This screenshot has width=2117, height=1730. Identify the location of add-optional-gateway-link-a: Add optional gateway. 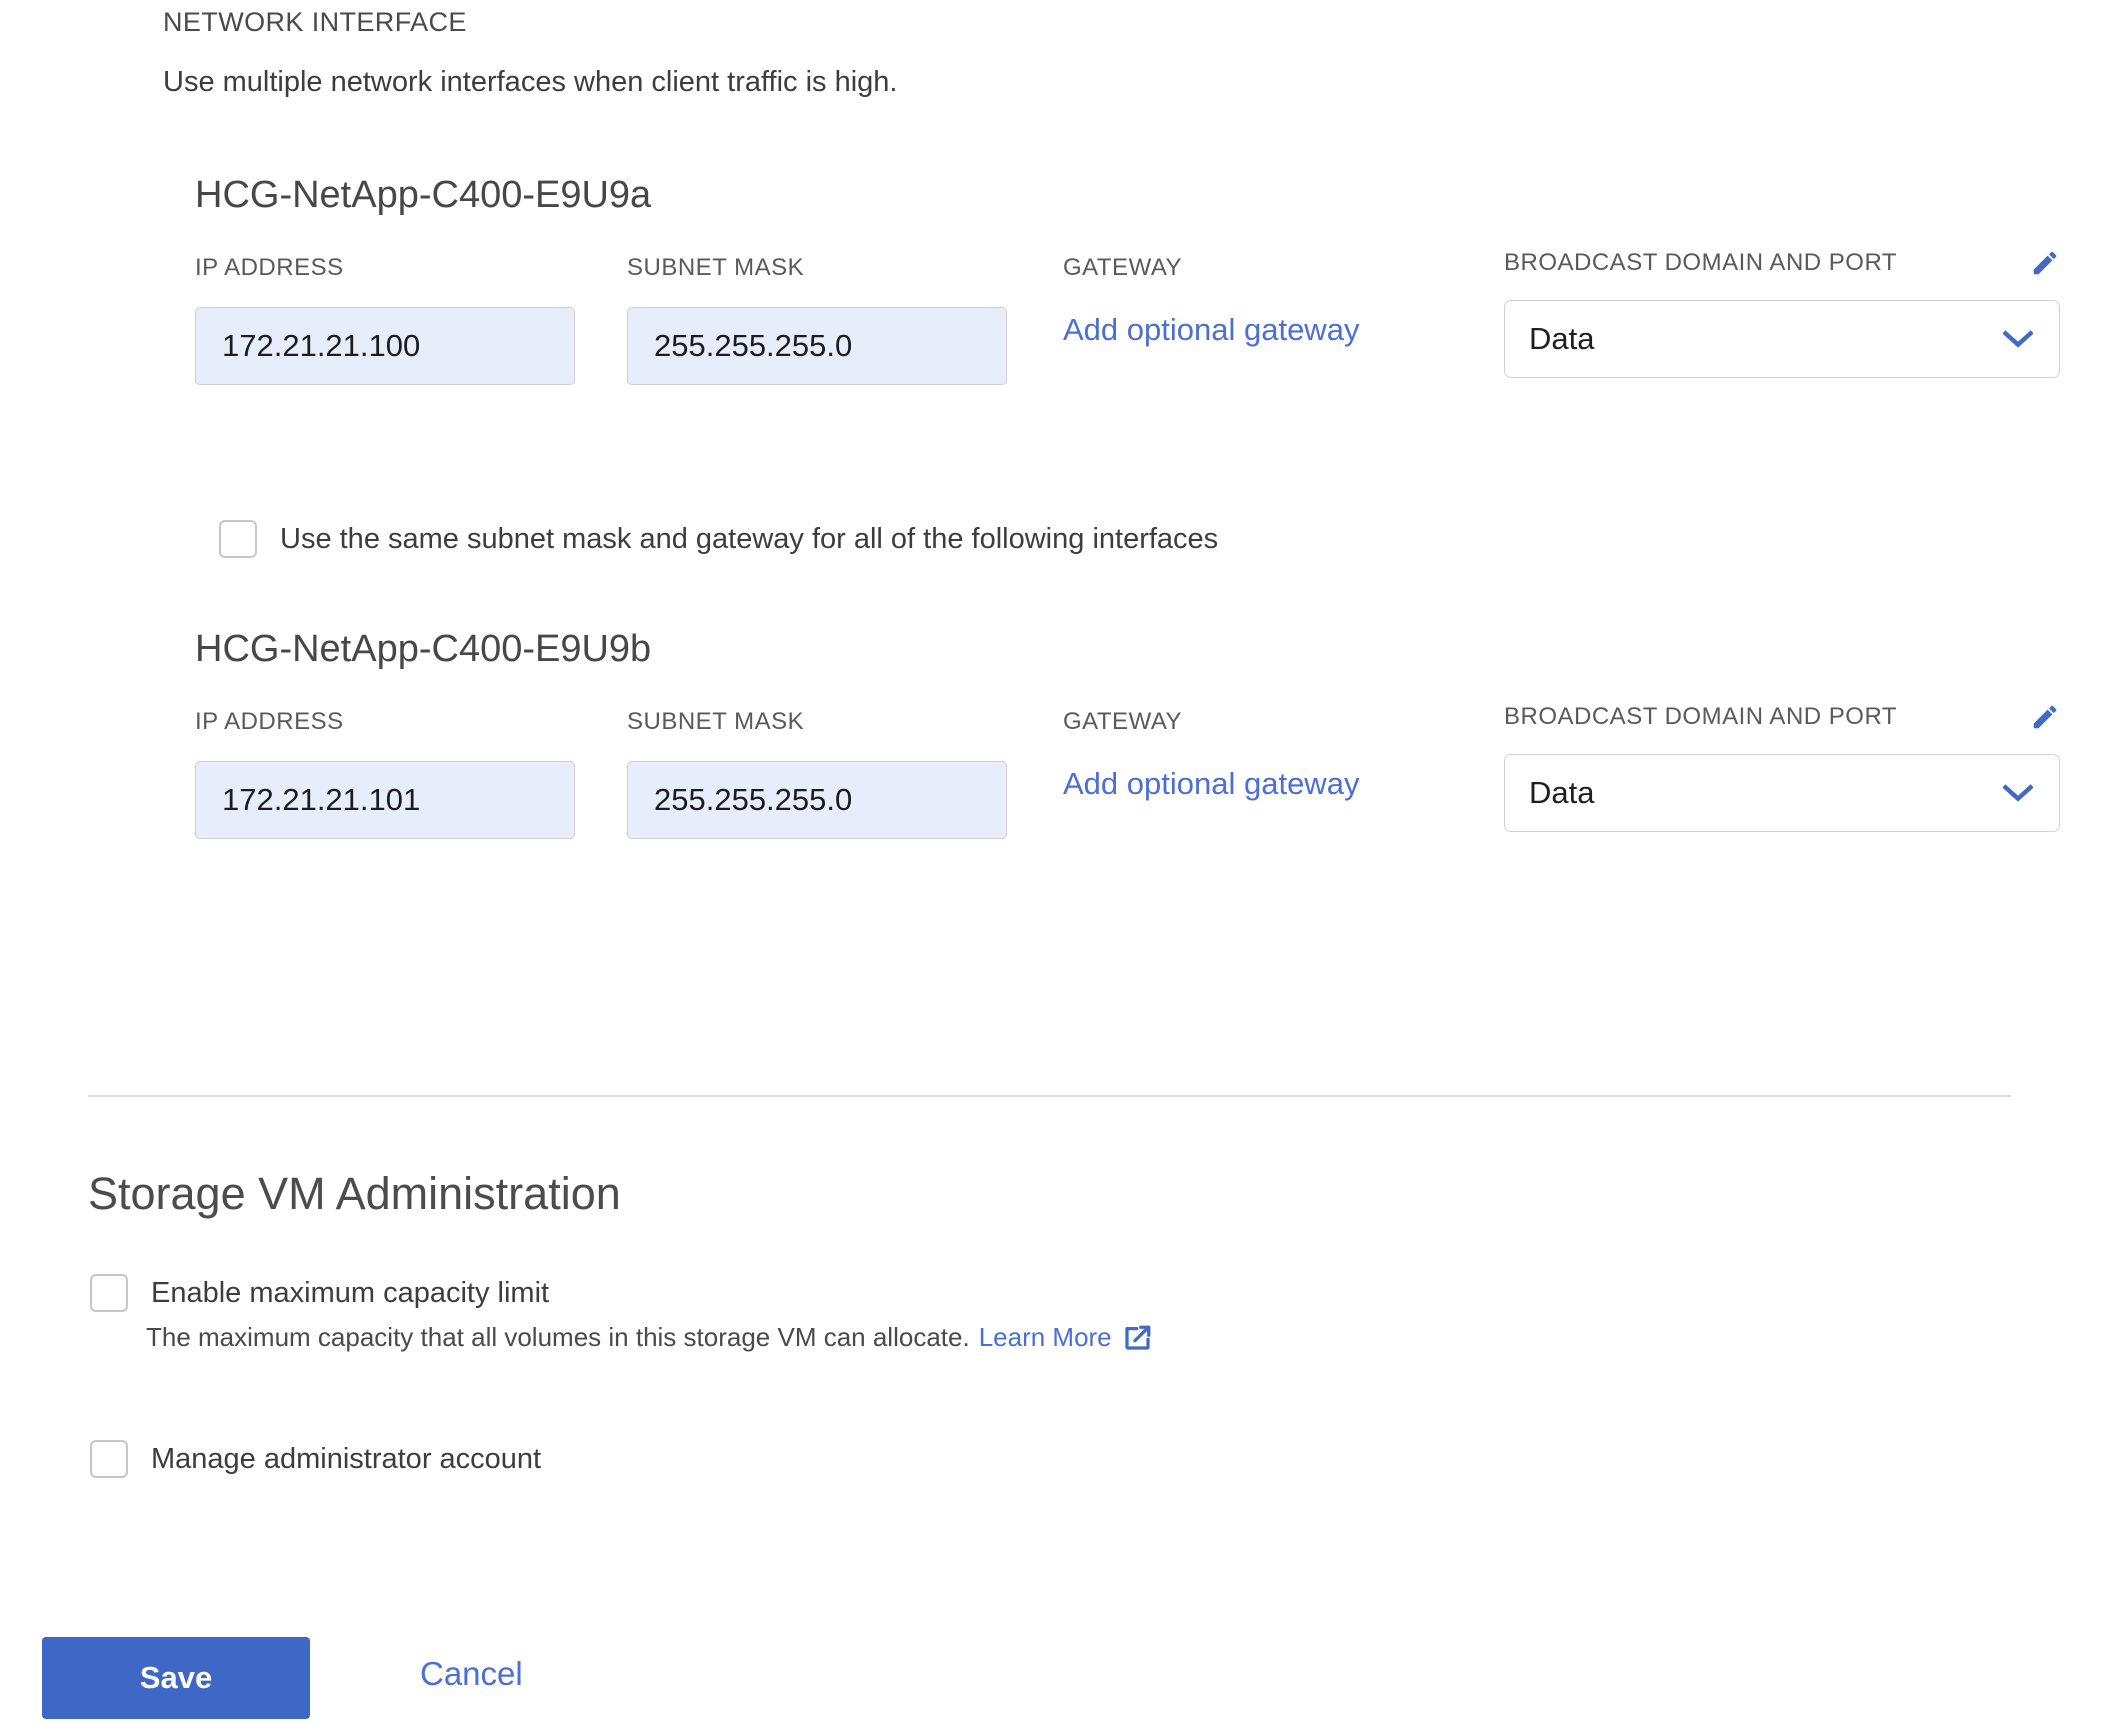
(1211, 330).